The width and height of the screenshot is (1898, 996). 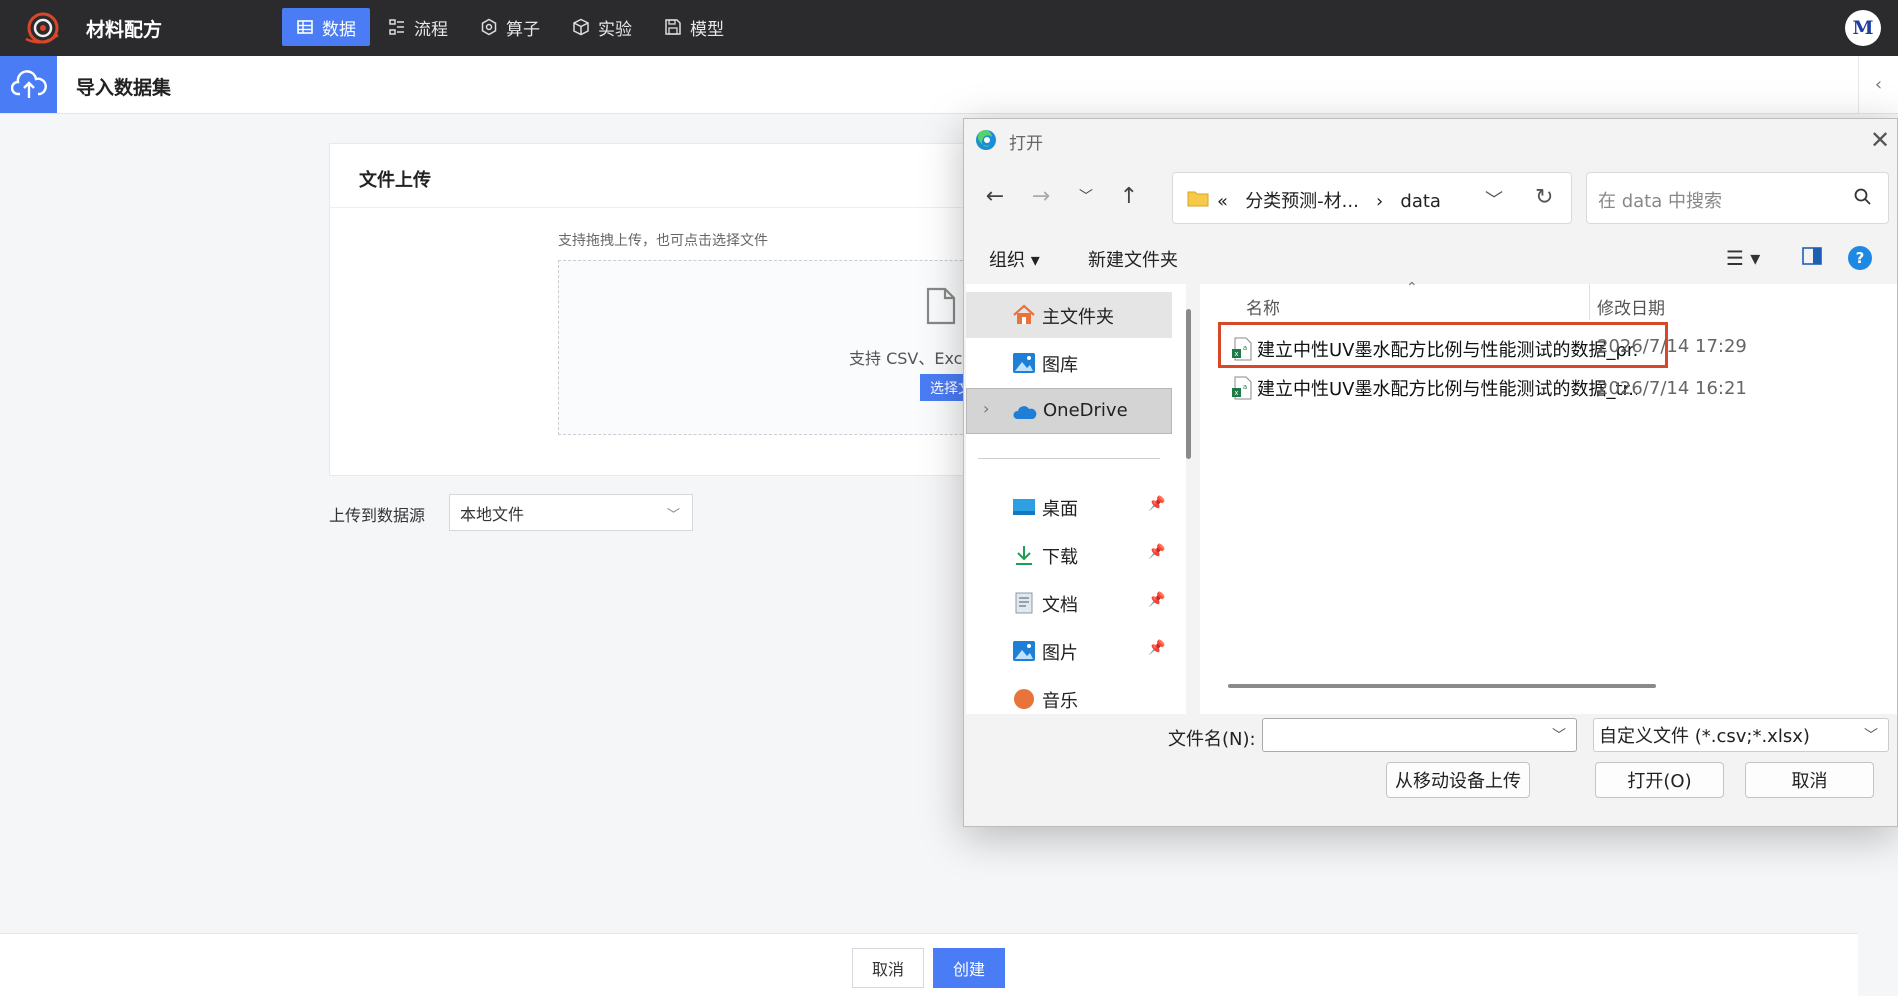 I want to click on operator-icon, so click(x=489, y=27).